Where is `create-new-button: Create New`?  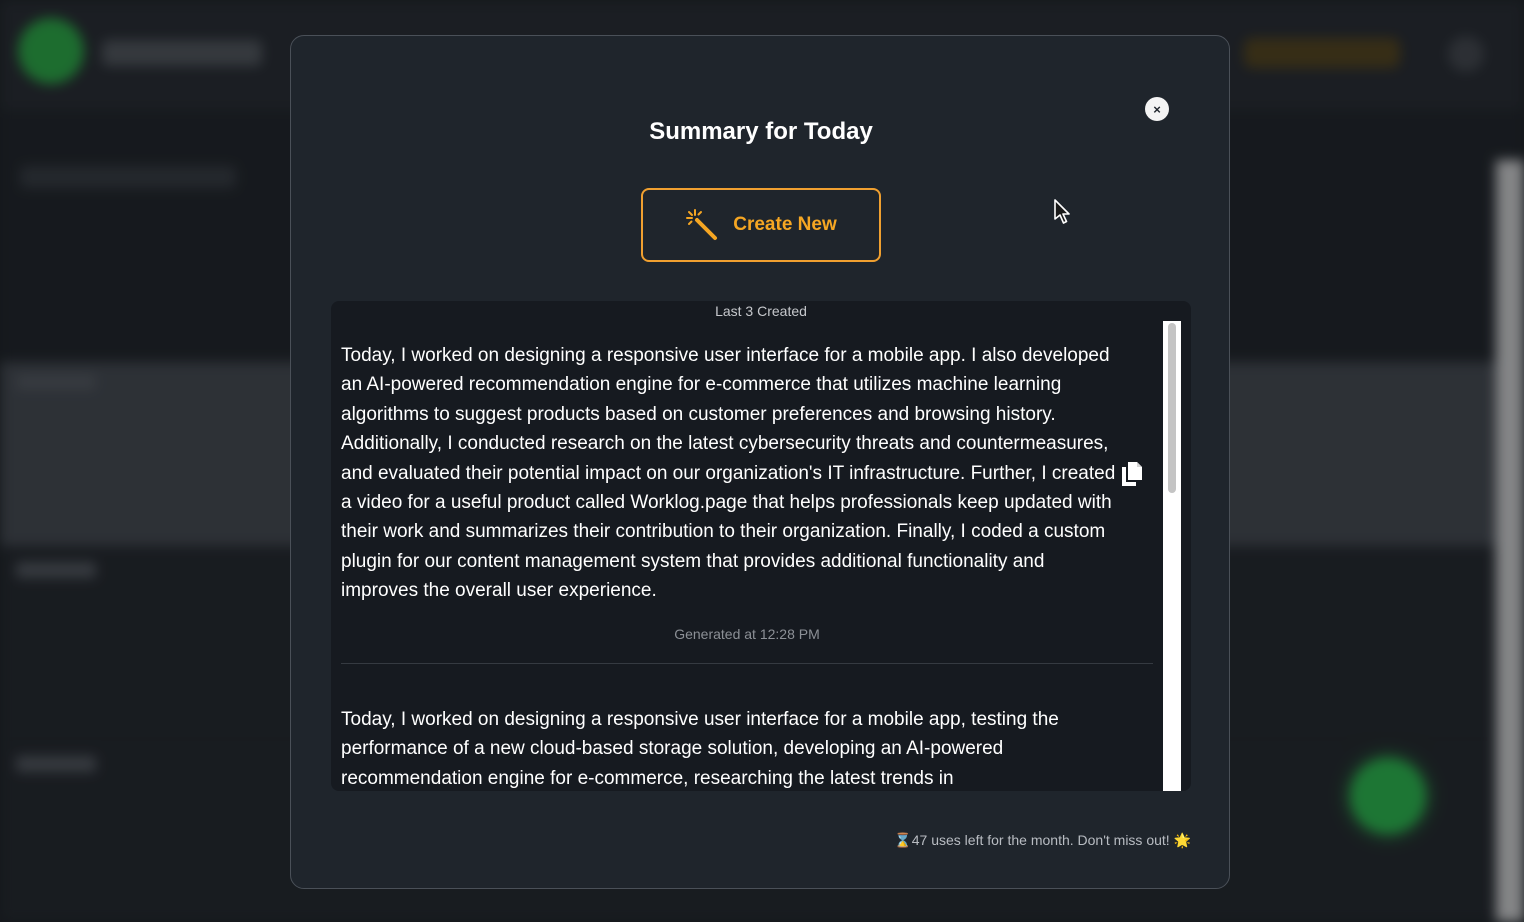
create-new-button: Create New is located at coordinates (761, 225).